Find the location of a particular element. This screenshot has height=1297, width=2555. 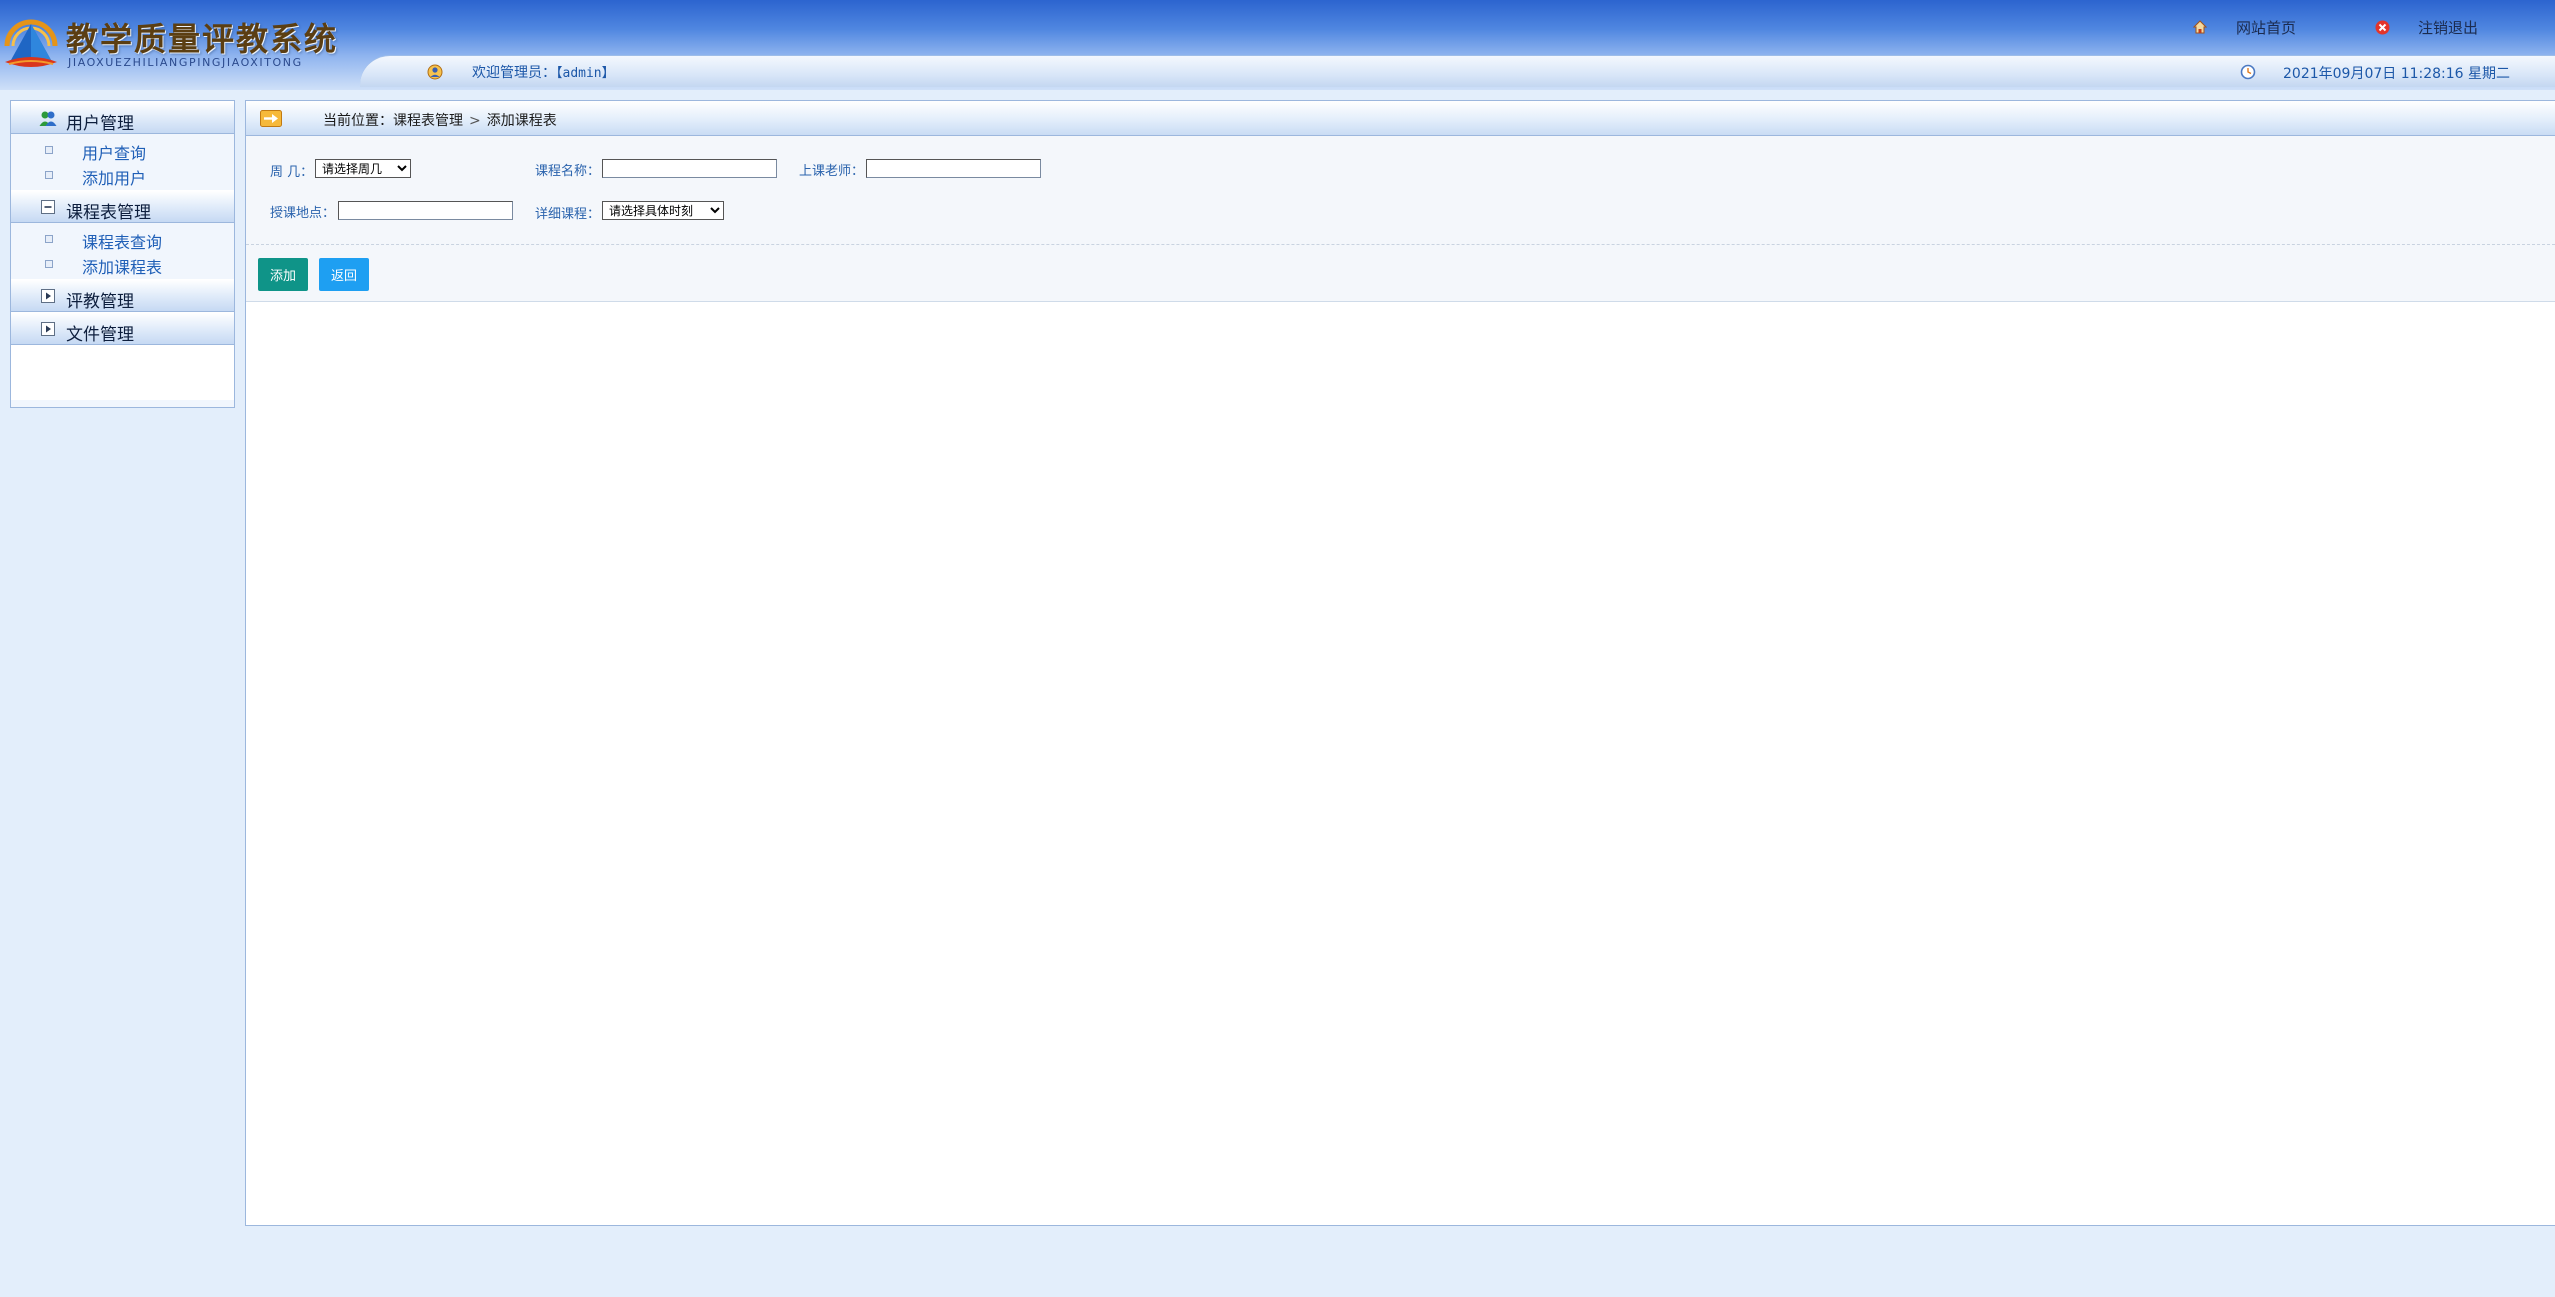

sidebar-group-label: 用户管理 is located at coordinates (100, 124).